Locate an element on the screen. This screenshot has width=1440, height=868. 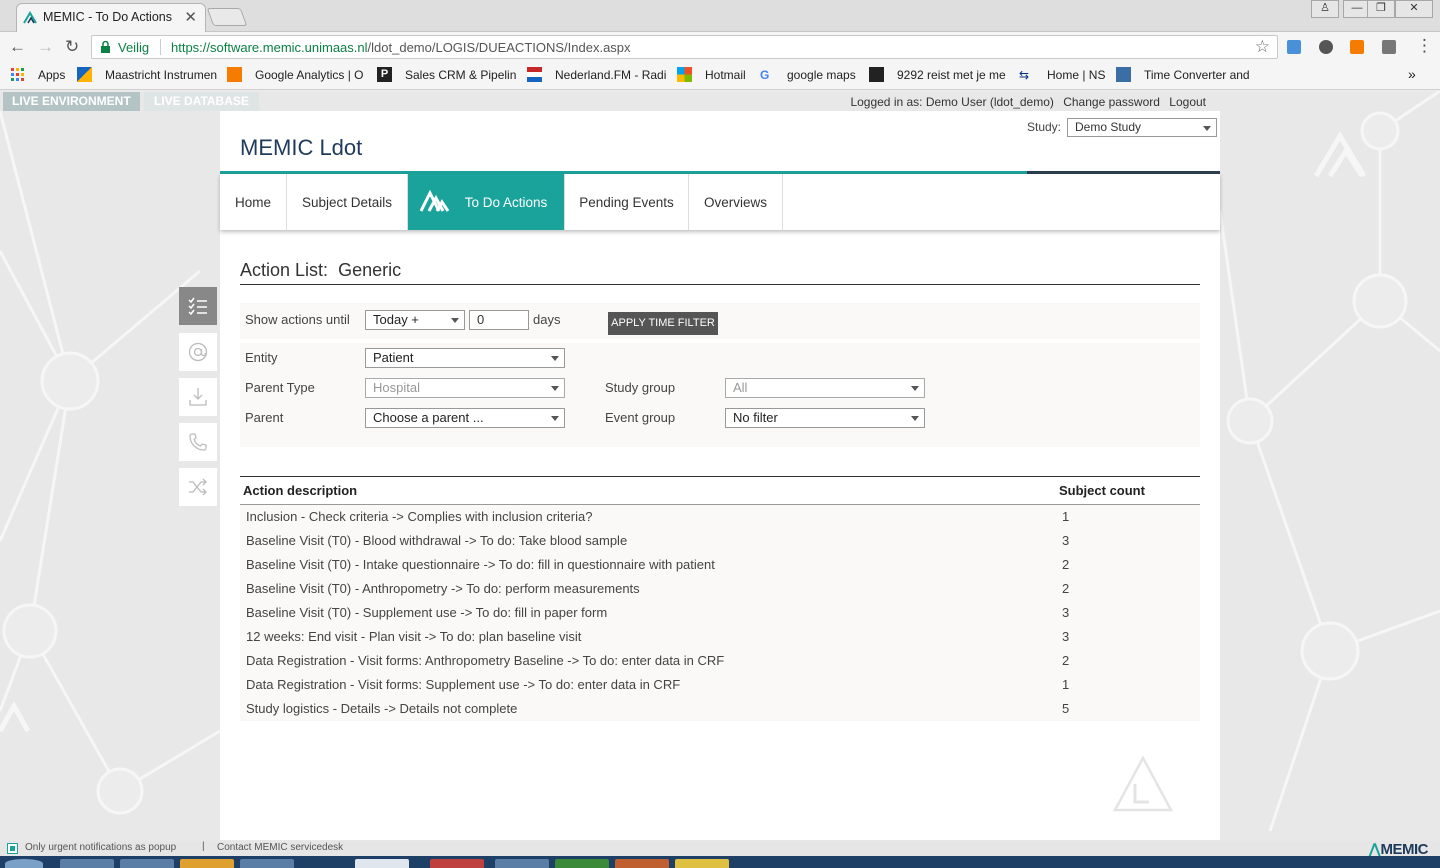
nav-subject-details: Subject Details is located at coordinates (347, 202).